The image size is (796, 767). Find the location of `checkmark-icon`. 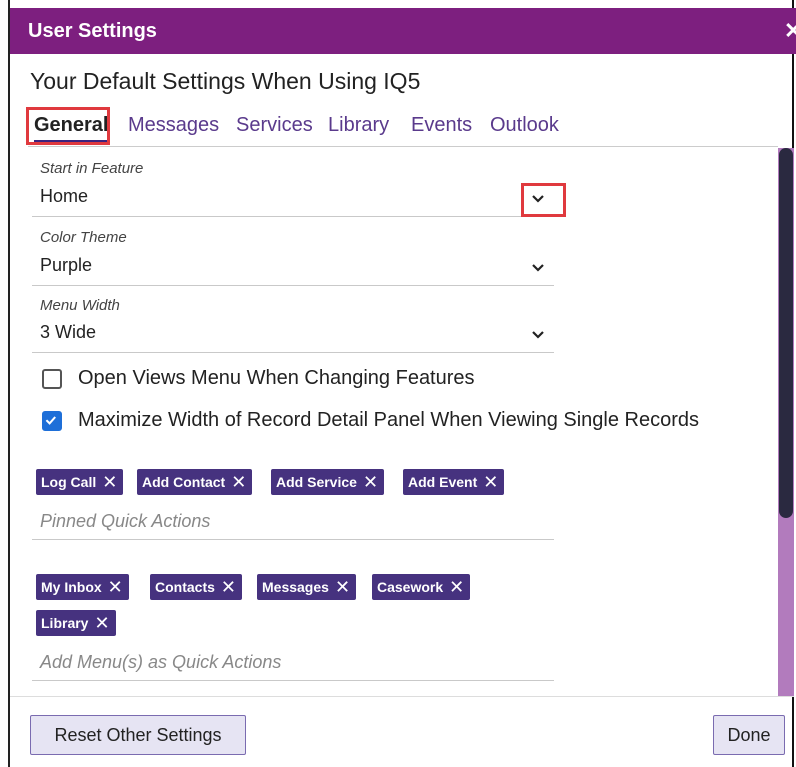

checkmark-icon is located at coordinates (50, 420).